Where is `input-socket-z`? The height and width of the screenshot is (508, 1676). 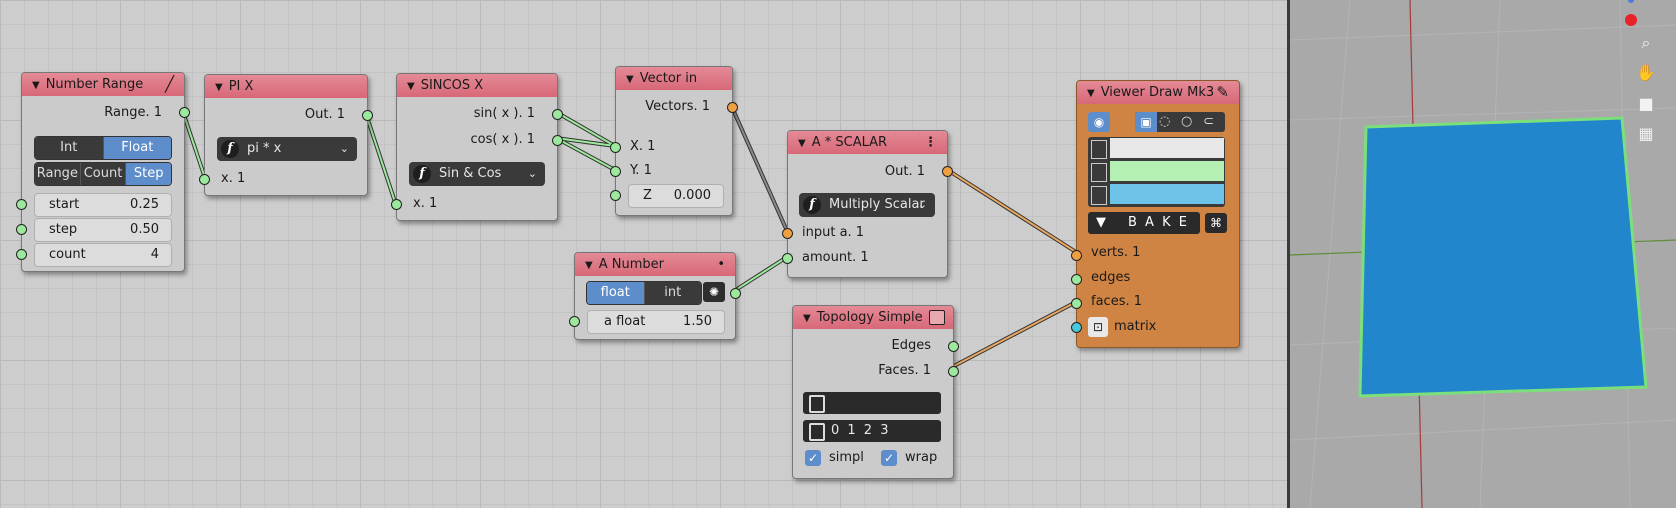 input-socket-z is located at coordinates (615, 195).